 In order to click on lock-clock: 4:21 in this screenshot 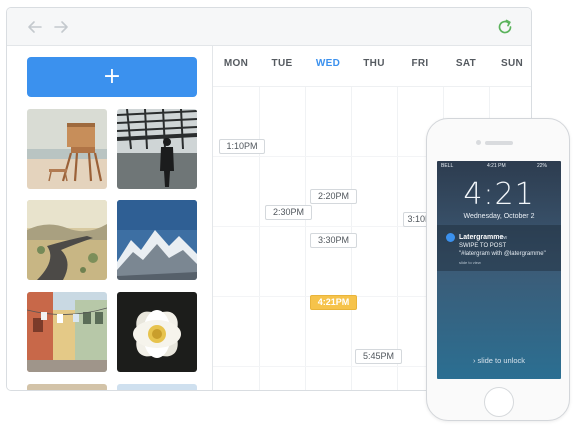, I will do `click(499, 194)`.